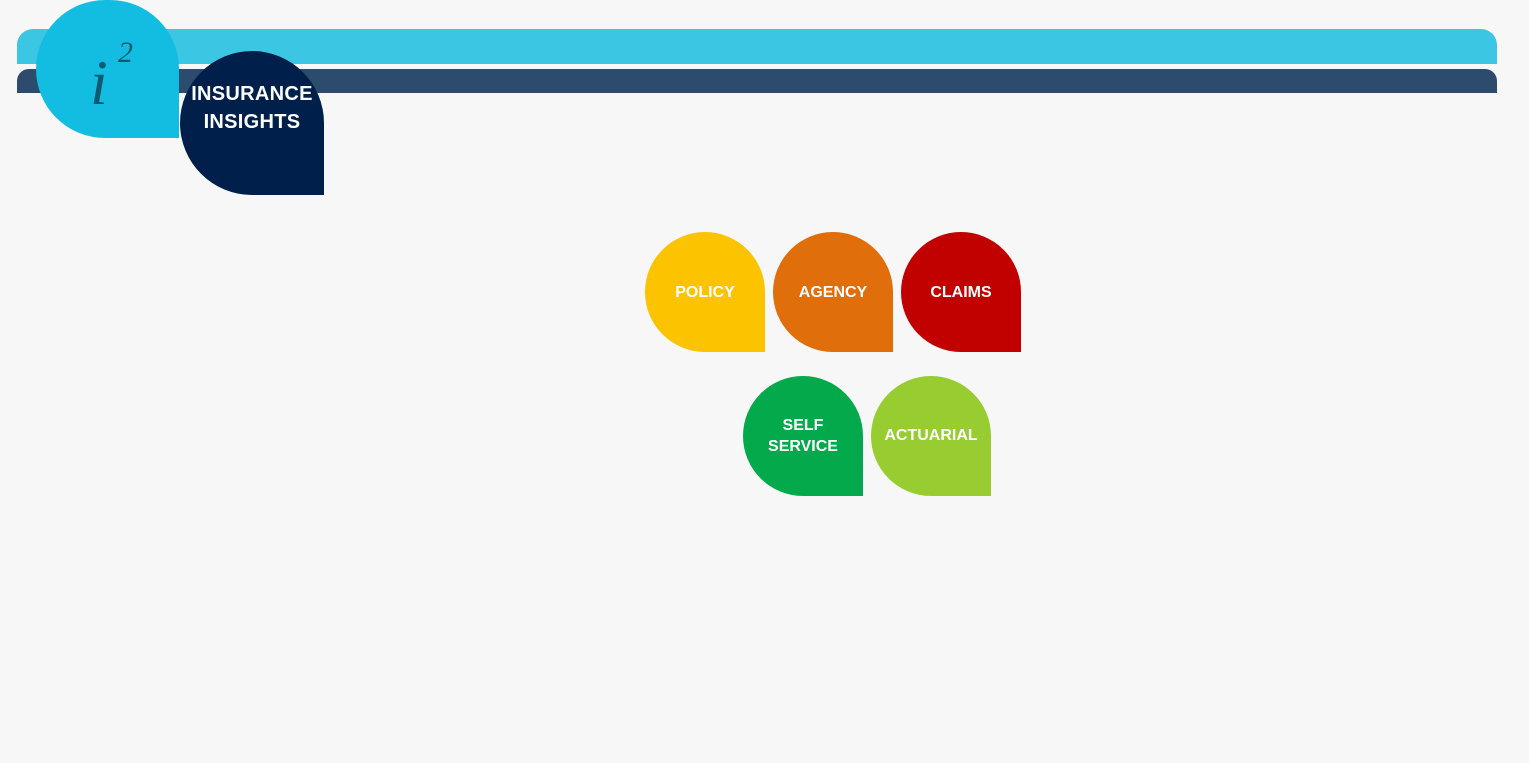 The height and width of the screenshot is (763, 1529). I want to click on policy-tile: POLICY, so click(705, 292).